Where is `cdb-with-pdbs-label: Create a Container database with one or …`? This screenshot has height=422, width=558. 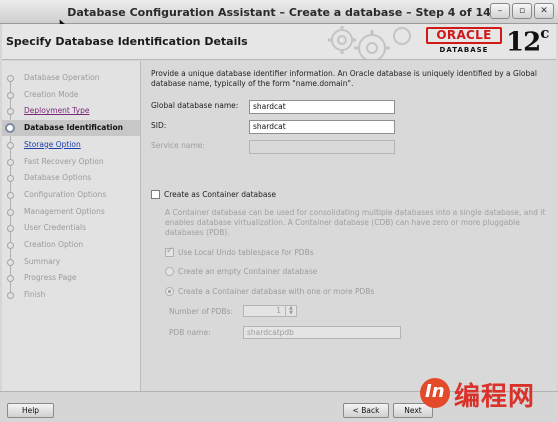 cdb-with-pdbs-label: Create a Container database with one or … is located at coordinates (276, 291).